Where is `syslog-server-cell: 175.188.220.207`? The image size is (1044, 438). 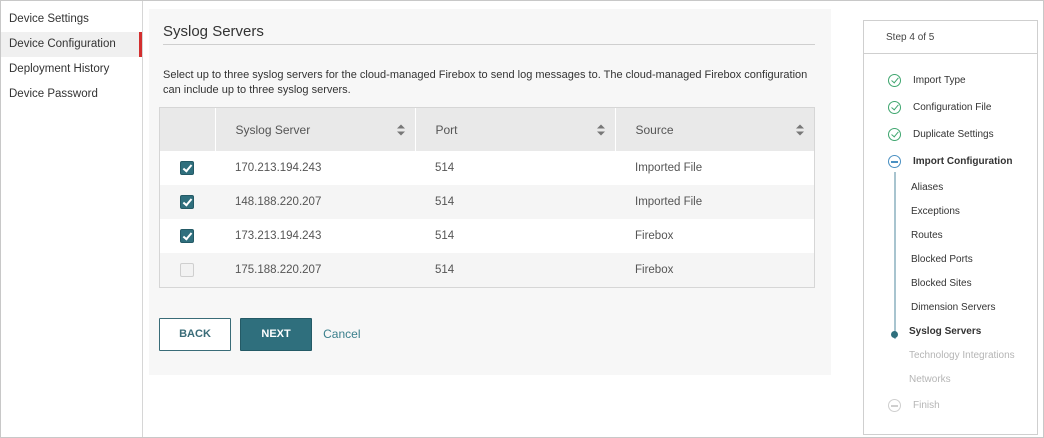
syslog-server-cell: 175.188.220.207 is located at coordinates (278, 270).